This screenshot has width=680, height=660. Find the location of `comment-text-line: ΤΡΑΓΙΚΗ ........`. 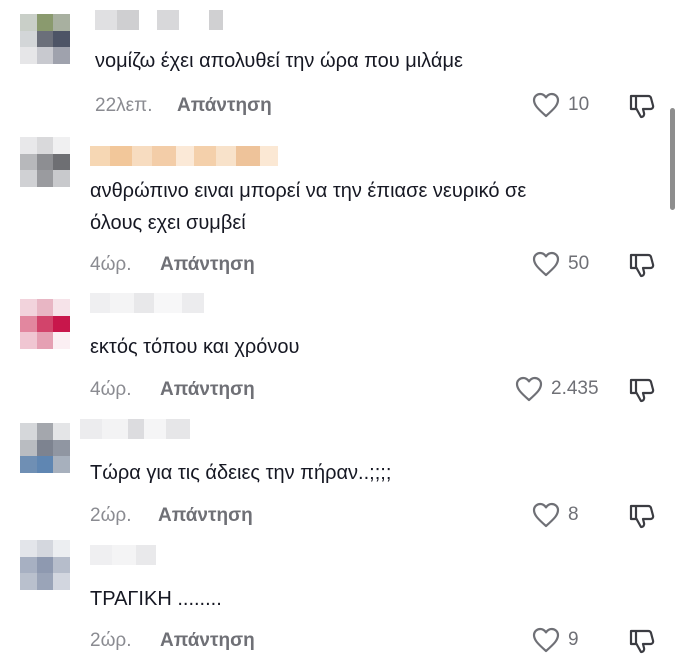

comment-text-line: ΤΡΑΓΙΚΗ ........ is located at coordinates (156, 599).